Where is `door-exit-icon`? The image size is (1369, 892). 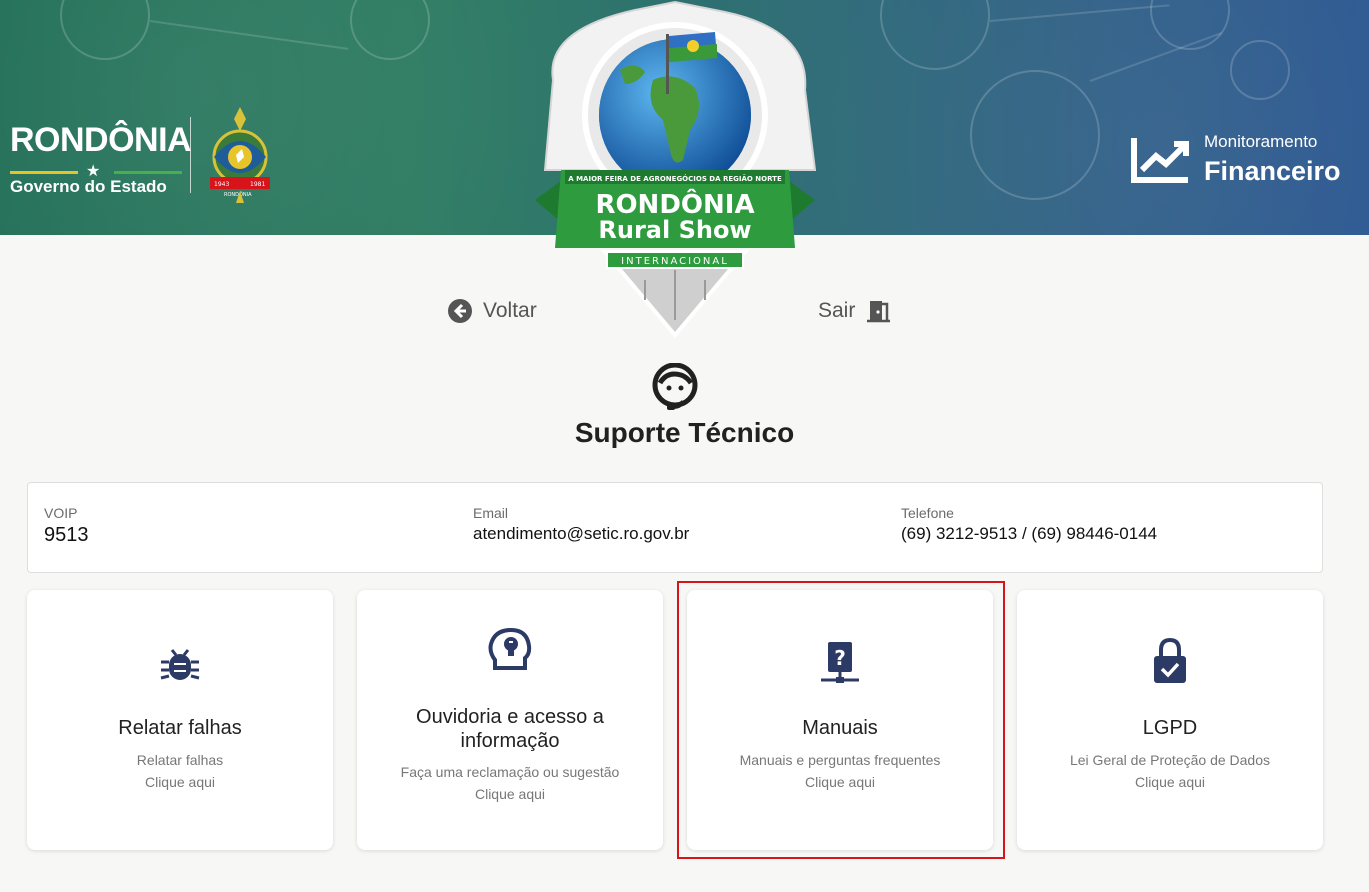
door-exit-icon is located at coordinates (879, 312).